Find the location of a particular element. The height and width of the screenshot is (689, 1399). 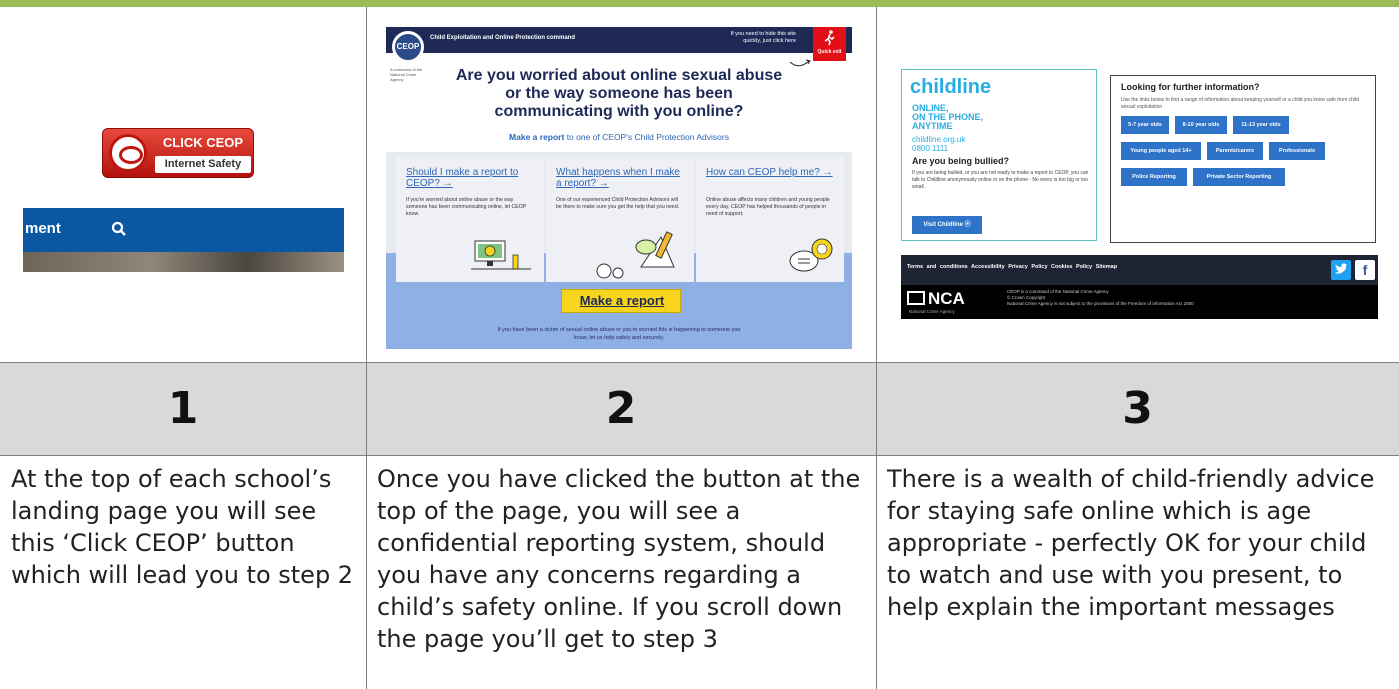

curved-arrow-icon is located at coordinates (800, 63).